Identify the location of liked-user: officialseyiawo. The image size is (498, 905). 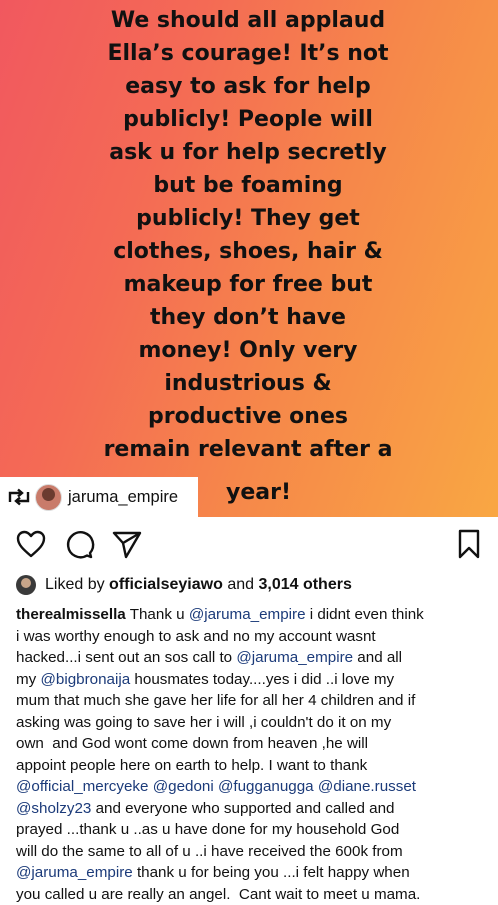
(166, 585).